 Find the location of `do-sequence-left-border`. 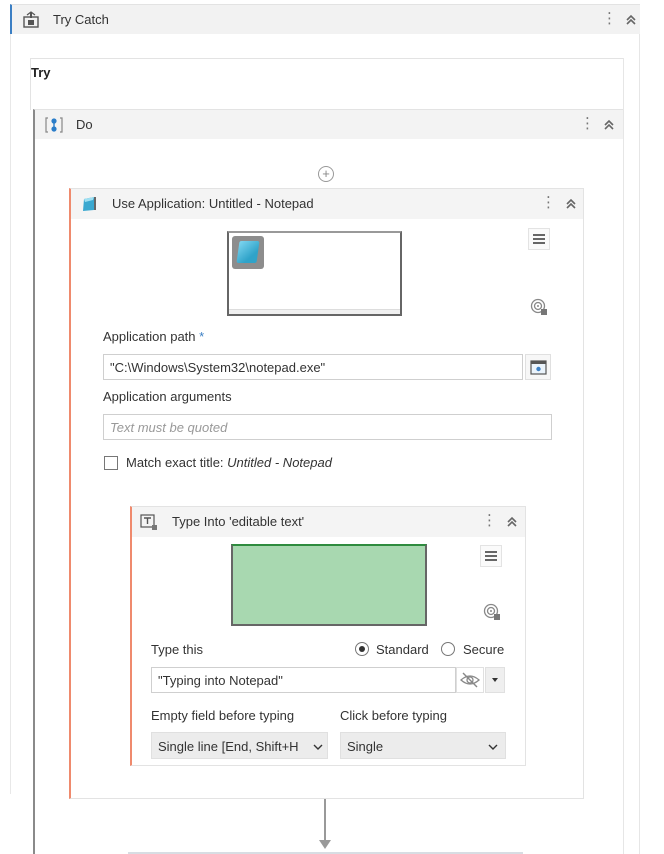

do-sequence-left-border is located at coordinates (34, 496).